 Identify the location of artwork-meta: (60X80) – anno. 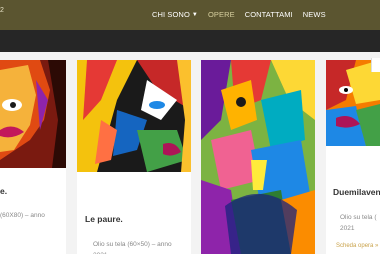
(22, 215).